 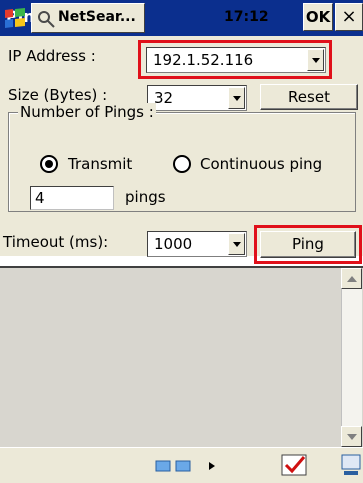 What do you see at coordinates (100, 164) in the screenshot?
I see `transmit-label: Transmit` at bounding box center [100, 164].